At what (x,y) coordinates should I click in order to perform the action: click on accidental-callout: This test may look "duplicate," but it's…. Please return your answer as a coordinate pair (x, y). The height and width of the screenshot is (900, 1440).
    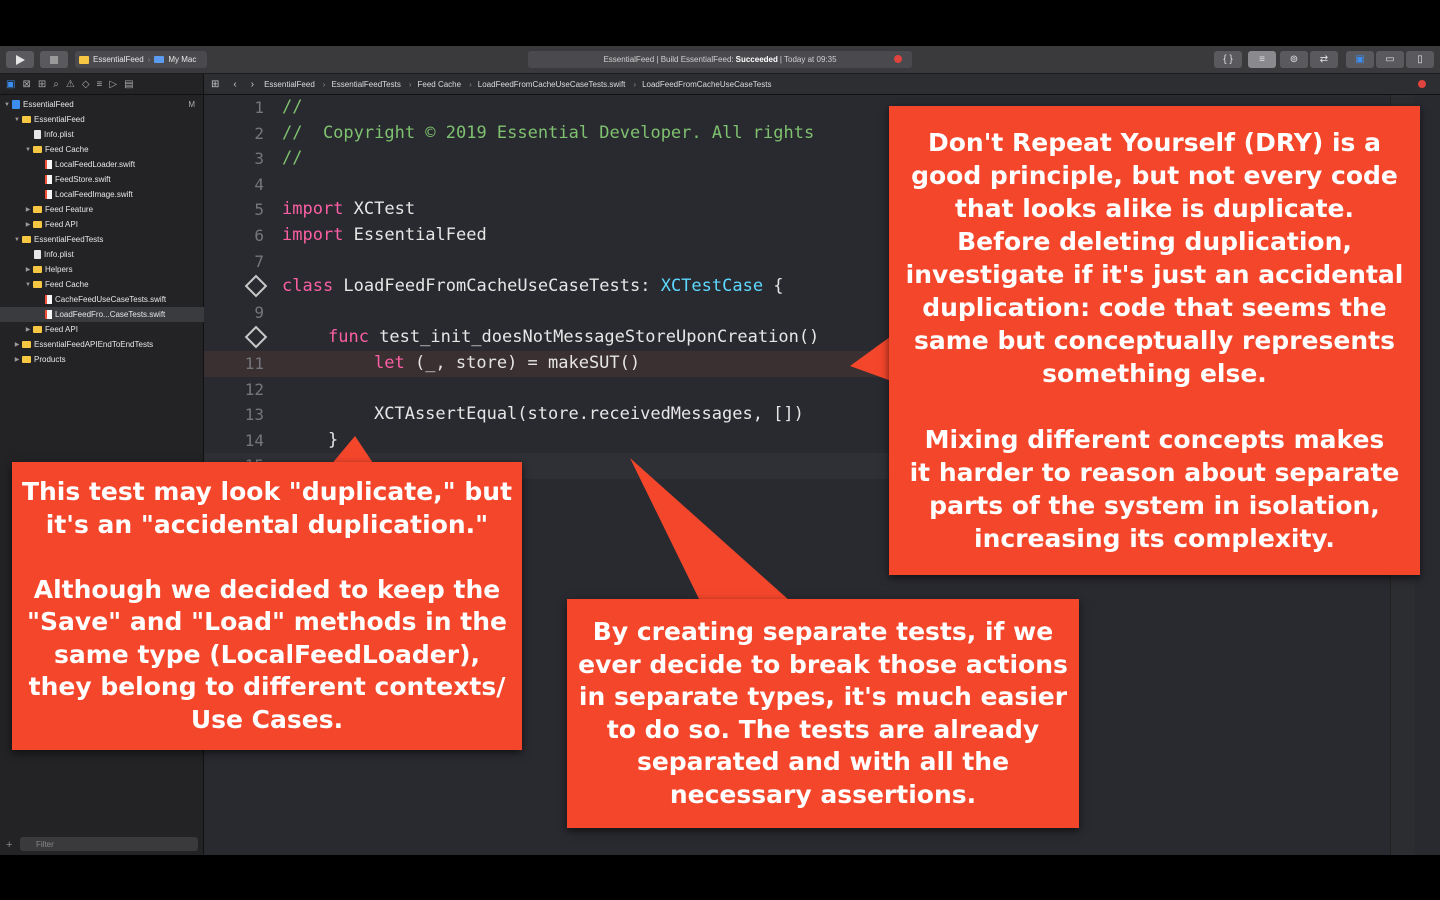
    Looking at the image, I should click on (267, 606).